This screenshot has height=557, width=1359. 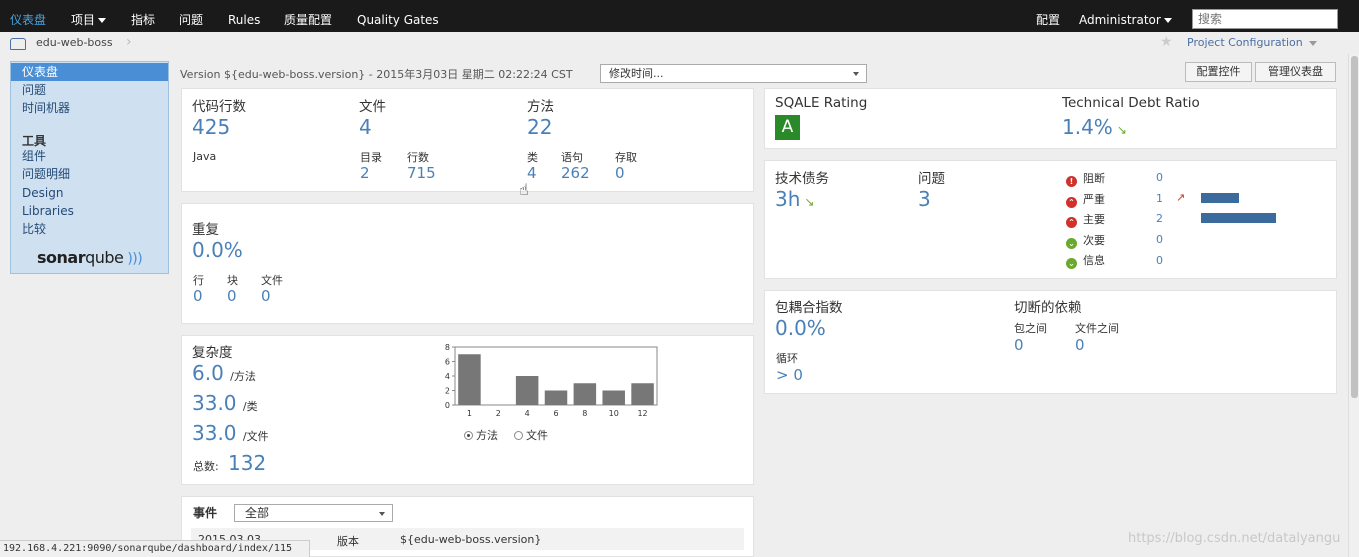 I want to click on dup-lines-value: 0, so click(x=198, y=296).